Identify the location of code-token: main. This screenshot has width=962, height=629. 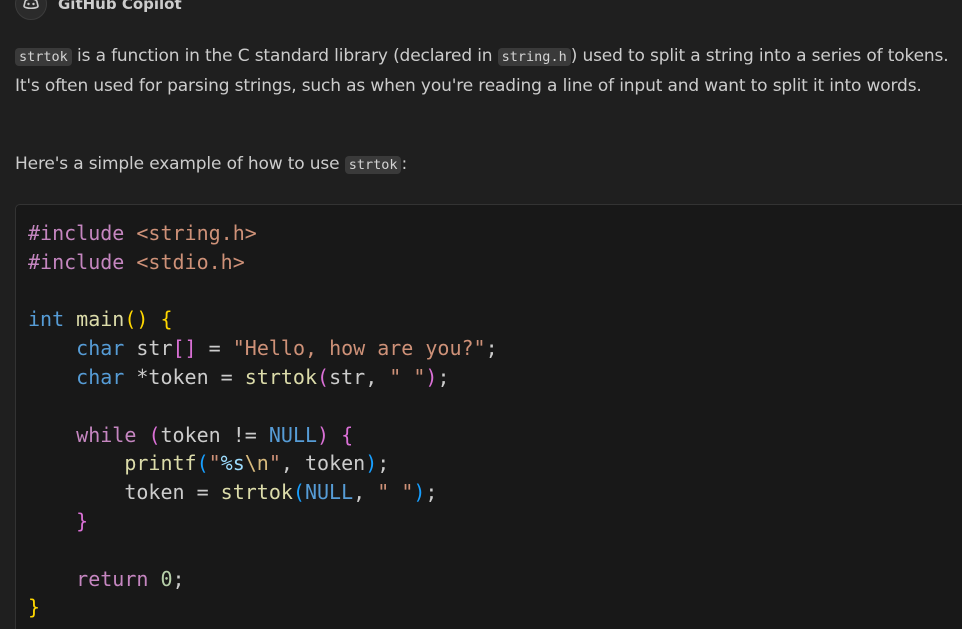
(100, 319).